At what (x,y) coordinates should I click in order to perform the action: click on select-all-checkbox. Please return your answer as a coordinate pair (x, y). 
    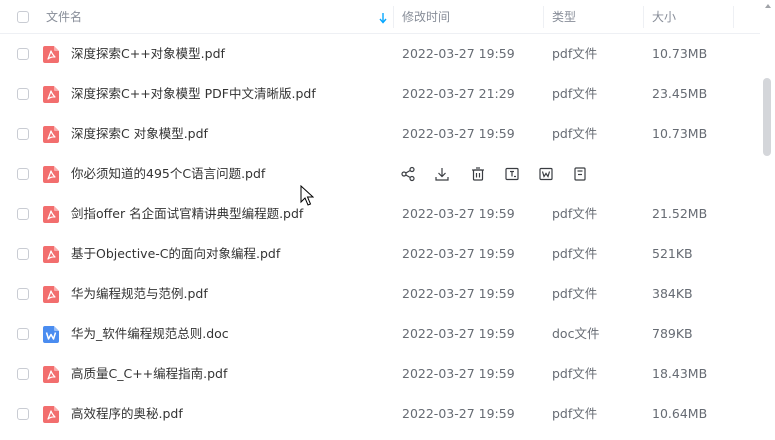
    Looking at the image, I should click on (23, 17).